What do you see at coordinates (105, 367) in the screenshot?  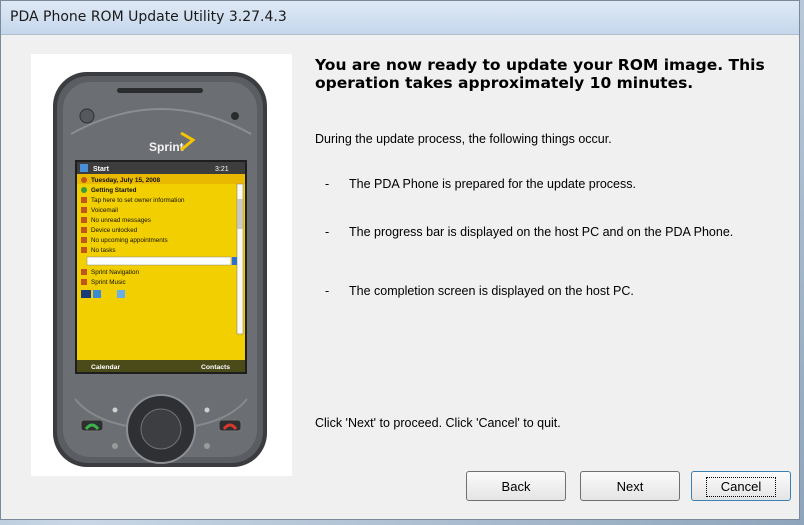 I see `phone-softkey-left: Calendar` at bounding box center [105, 367].